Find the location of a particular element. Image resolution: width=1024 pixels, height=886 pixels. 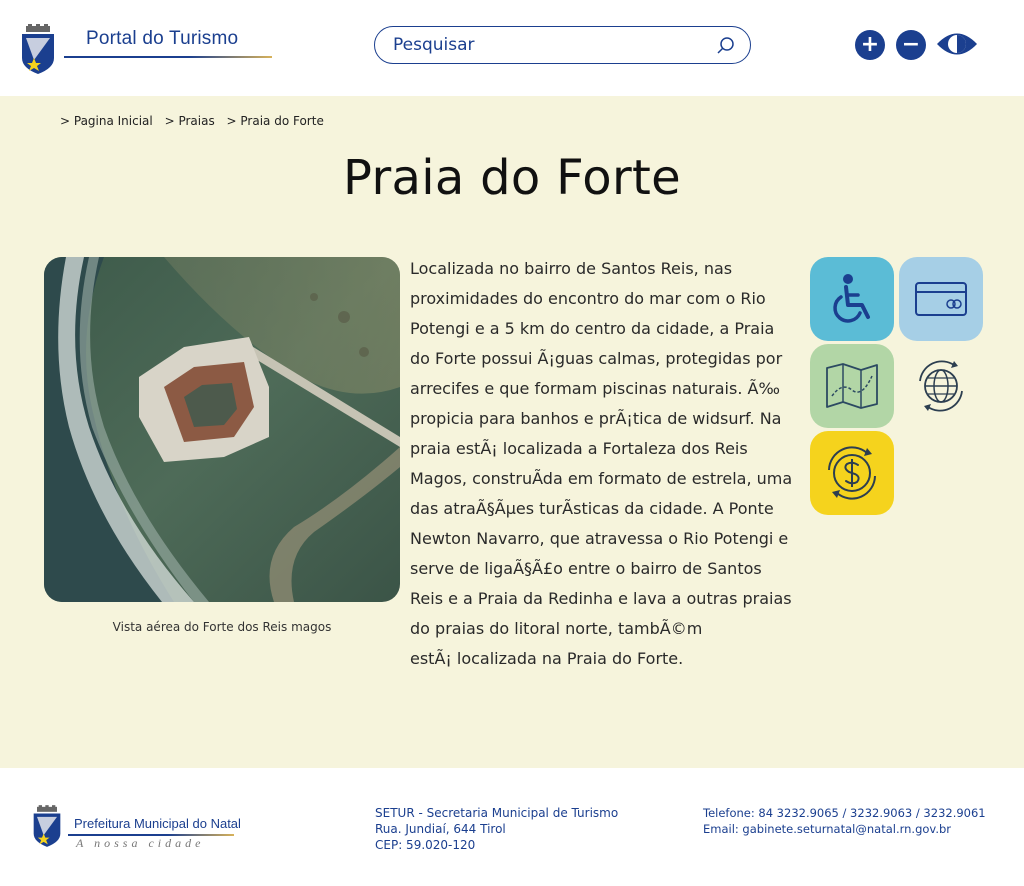

map-icon is located at coordinates (852, 386).